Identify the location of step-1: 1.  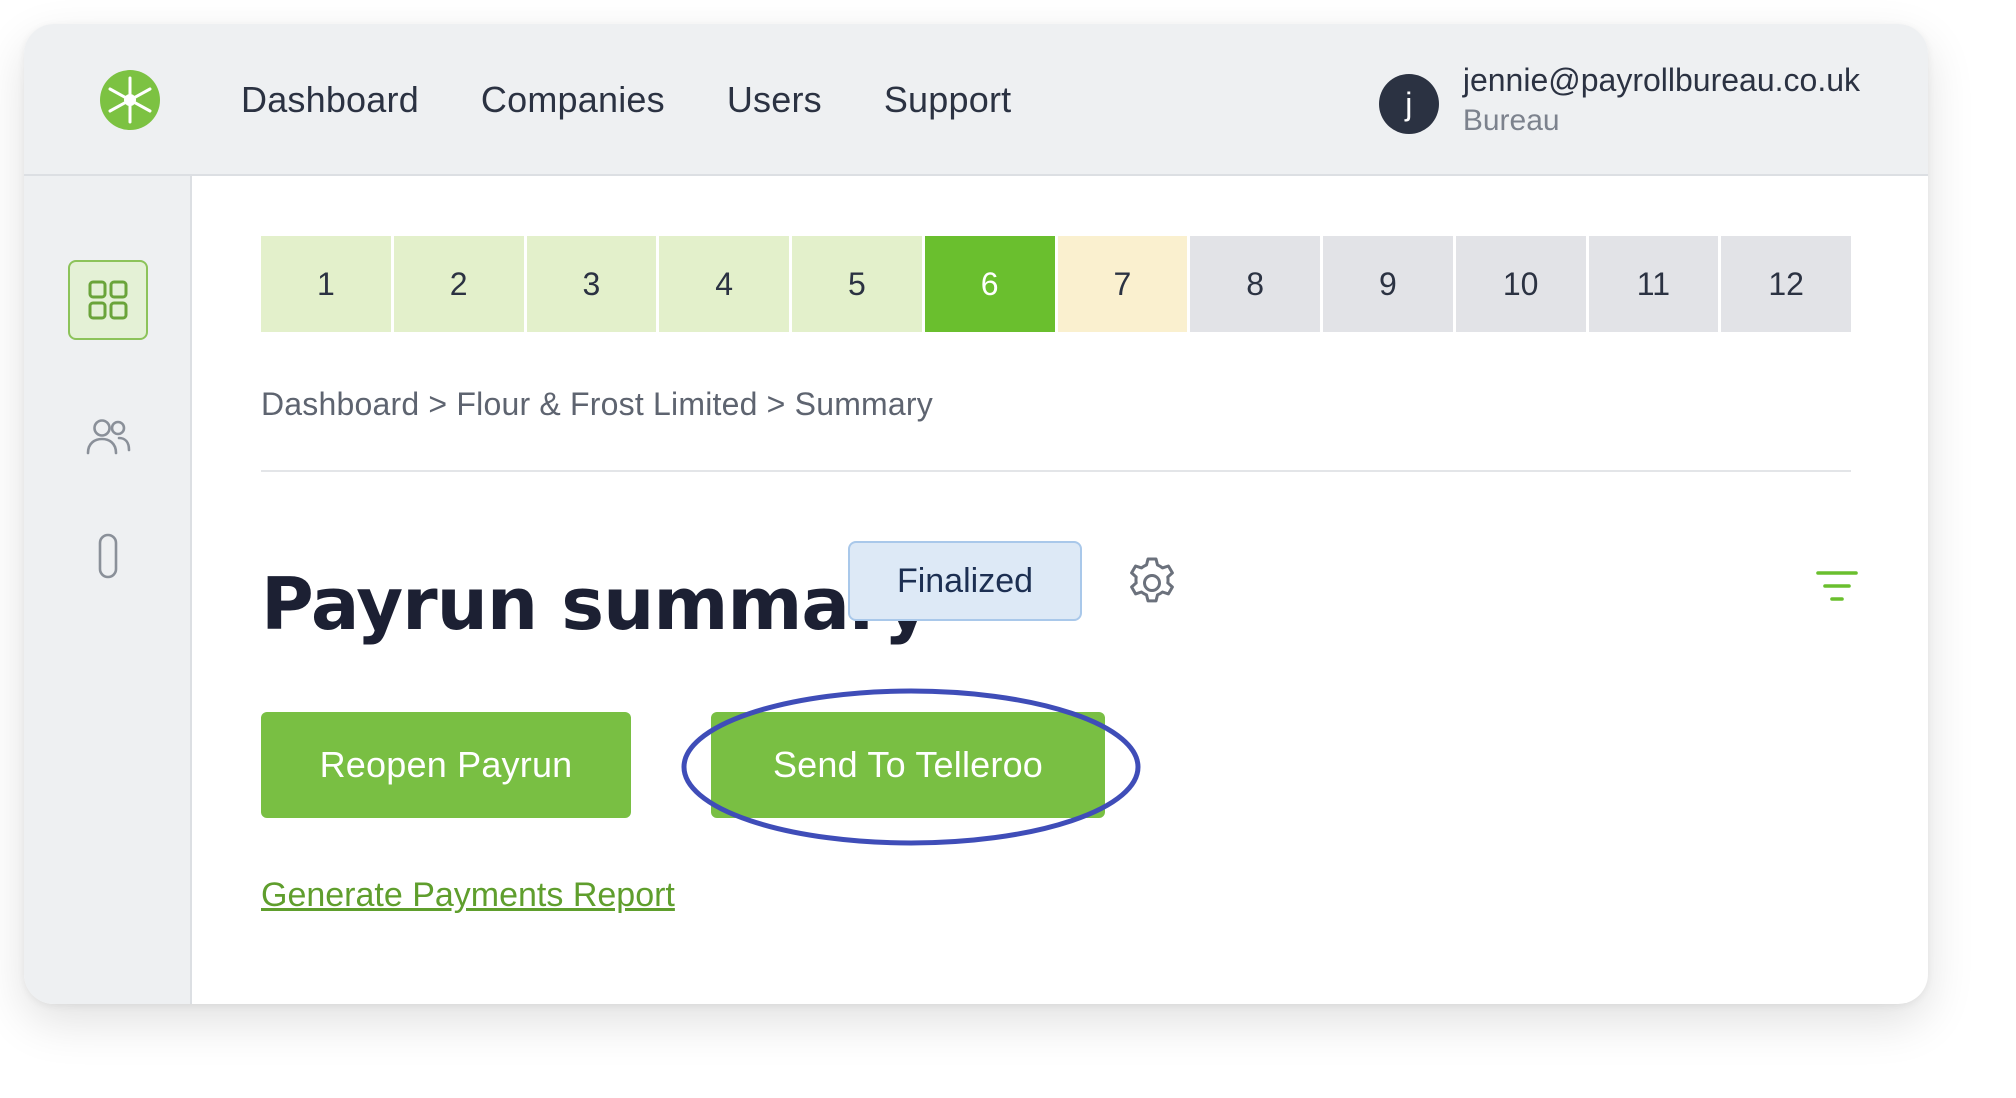
(326, 284).